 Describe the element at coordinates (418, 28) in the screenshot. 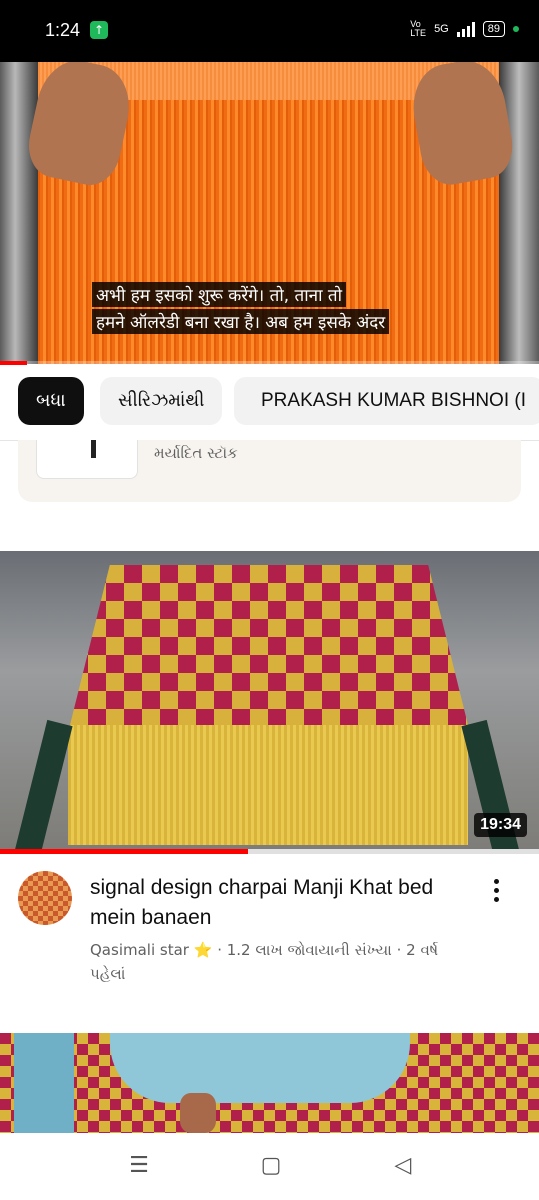

I see `volte-icon: Vo LTE` at that location.